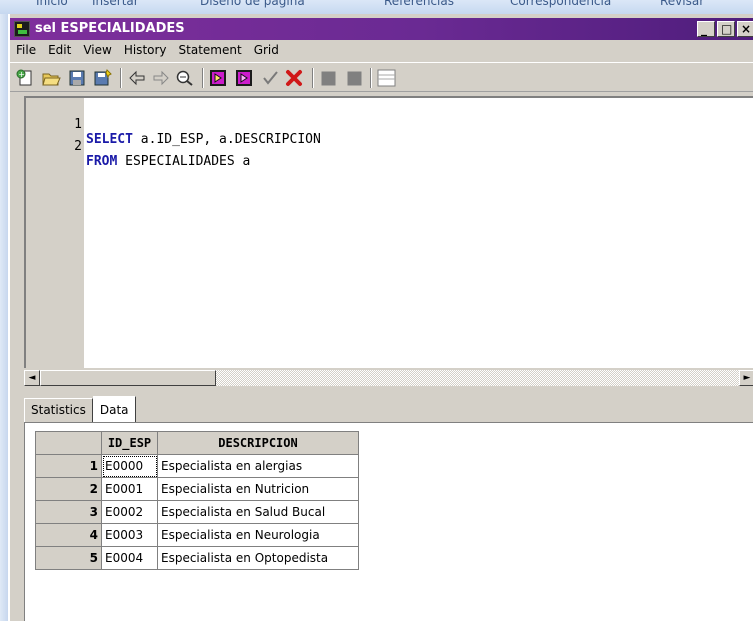 The height and width of the screenshot is (621, 753). I want to click on minimize-button: _, so click(706, 29).